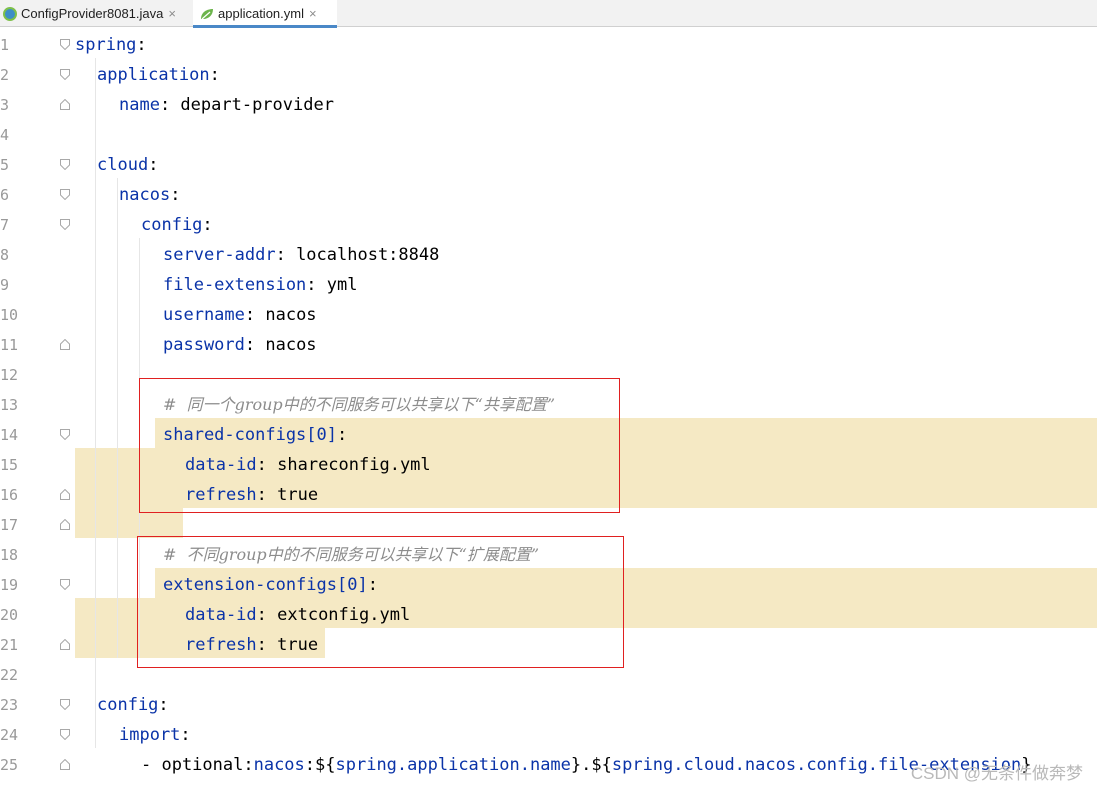 The height and width of the screenshot is (792, 1097). What do you see at coordinates (548, 225) in the screenshot?
I see `code-line: 7 config:` at bounding box center [548, 225].